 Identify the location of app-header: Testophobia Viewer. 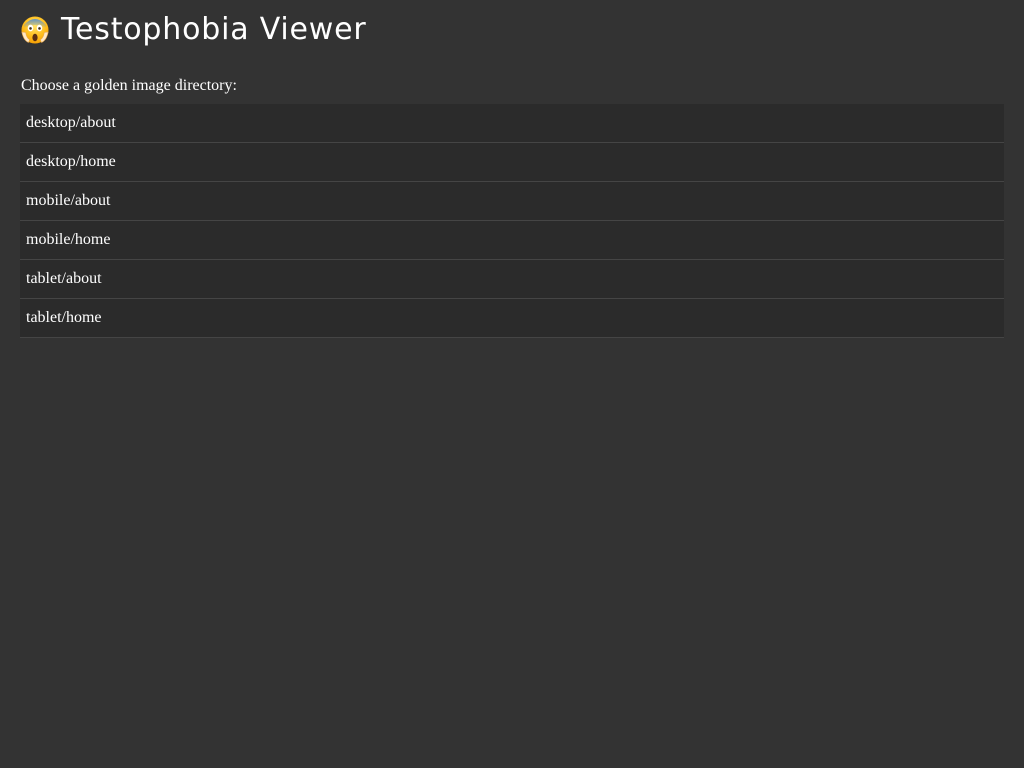
(512, 30).